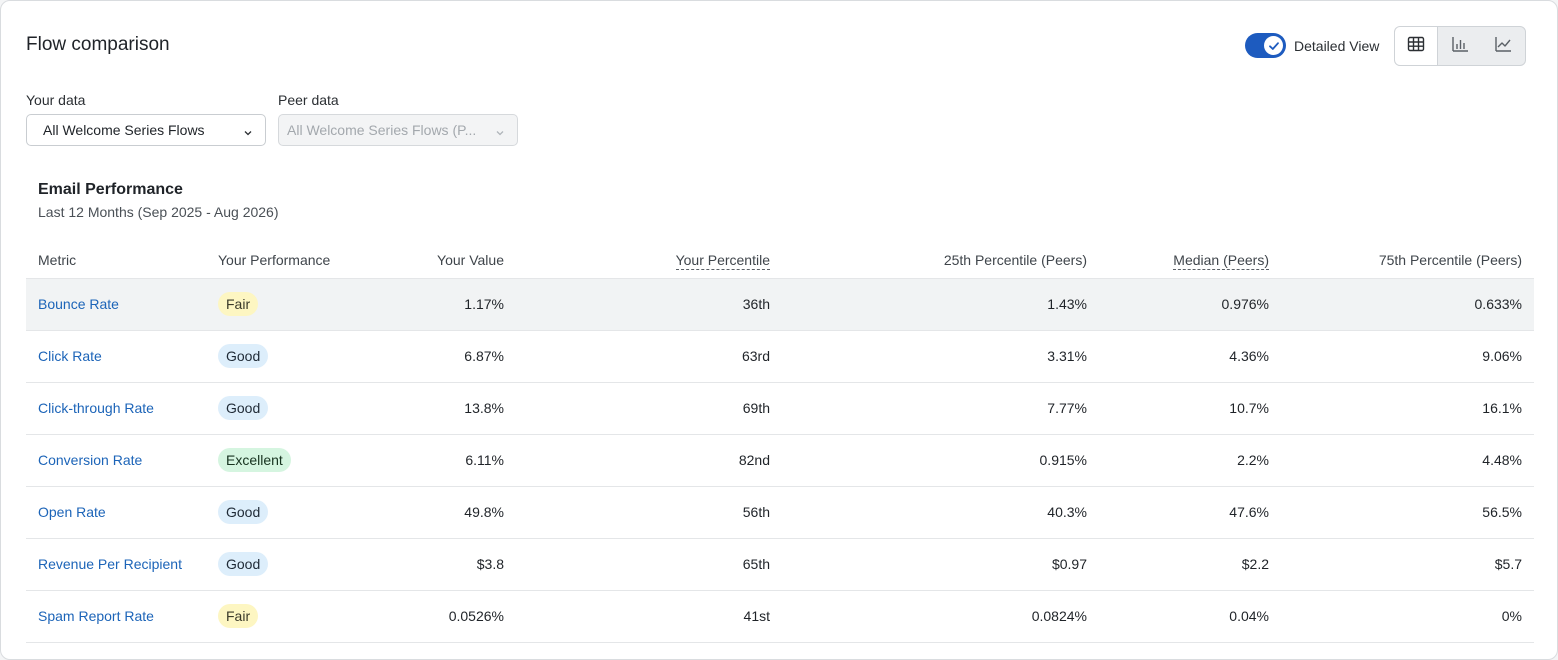 This screenshot has width=1558, height=660. I want to click on performance-badge: Excellent, so click(254, 460).